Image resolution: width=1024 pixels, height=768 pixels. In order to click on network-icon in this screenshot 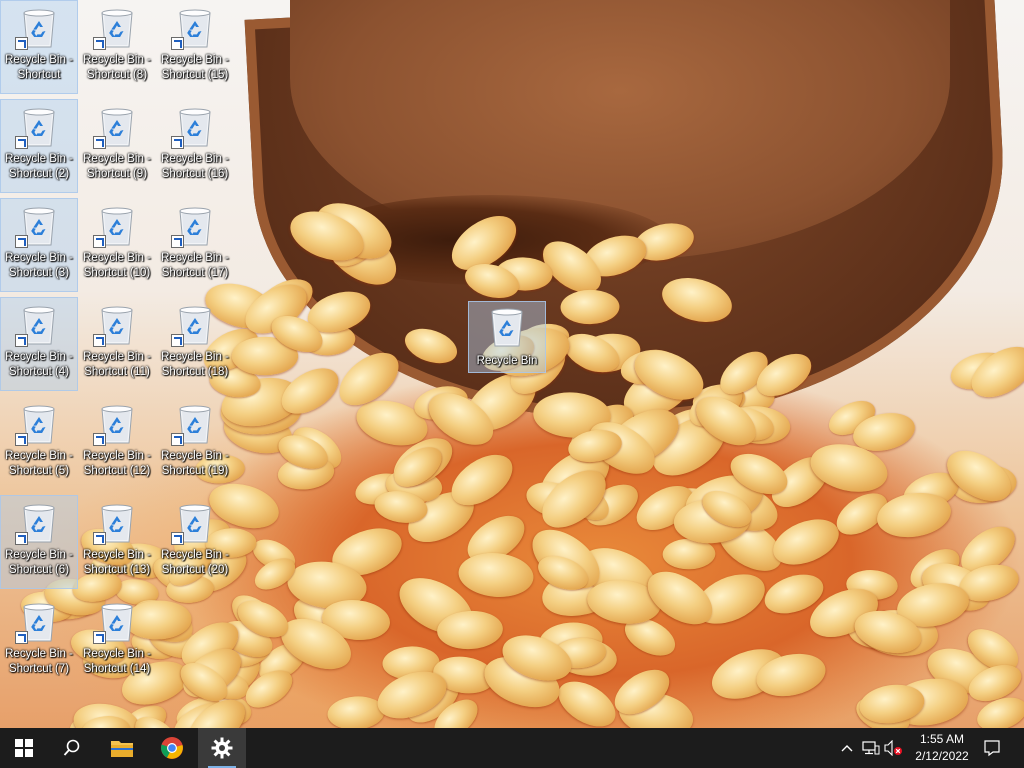, I will do `click(871, 748)`.